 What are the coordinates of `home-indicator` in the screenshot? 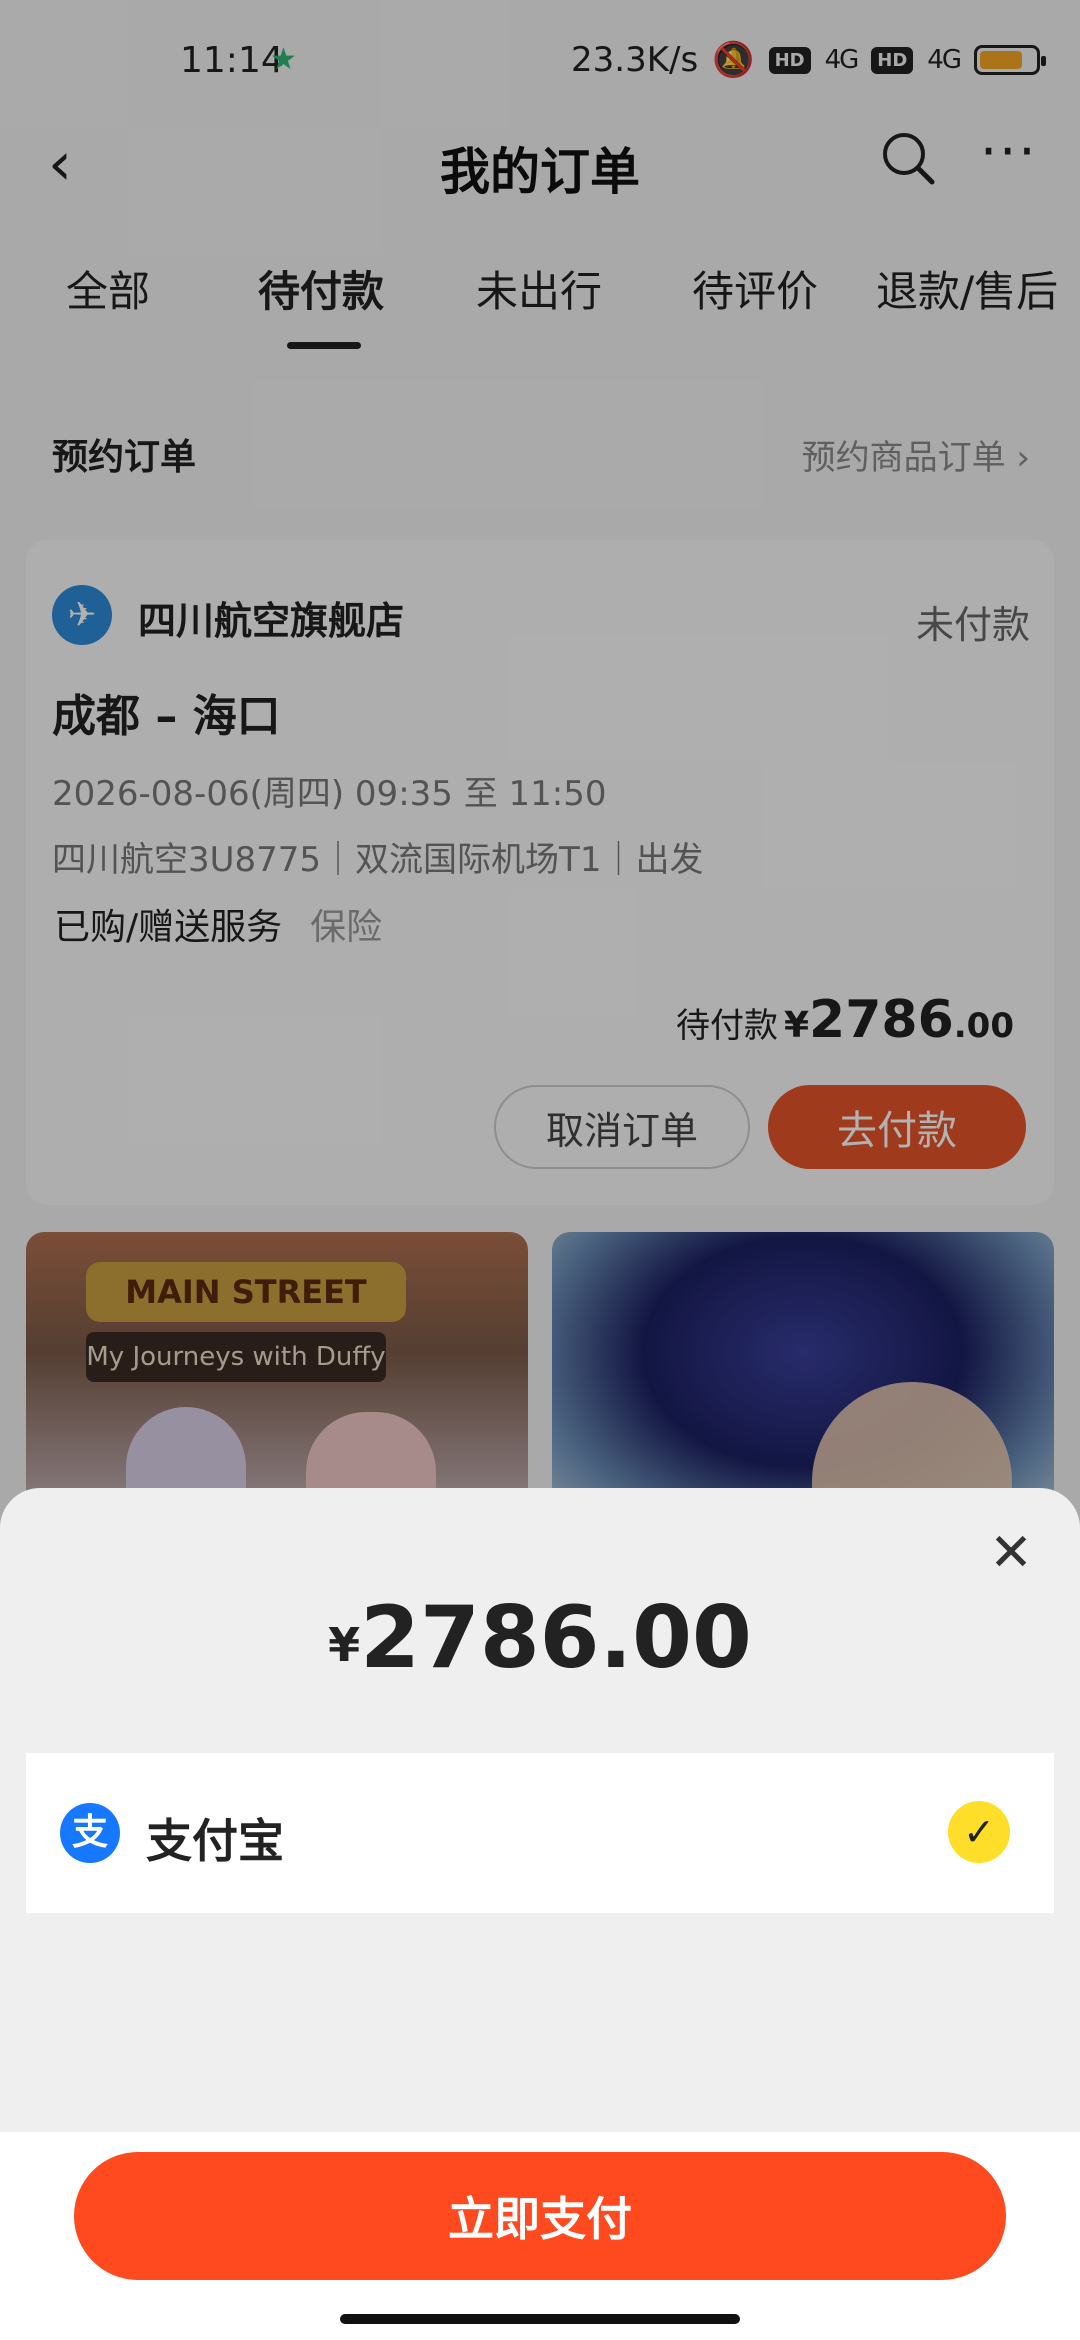 It's located at (540, 2319).